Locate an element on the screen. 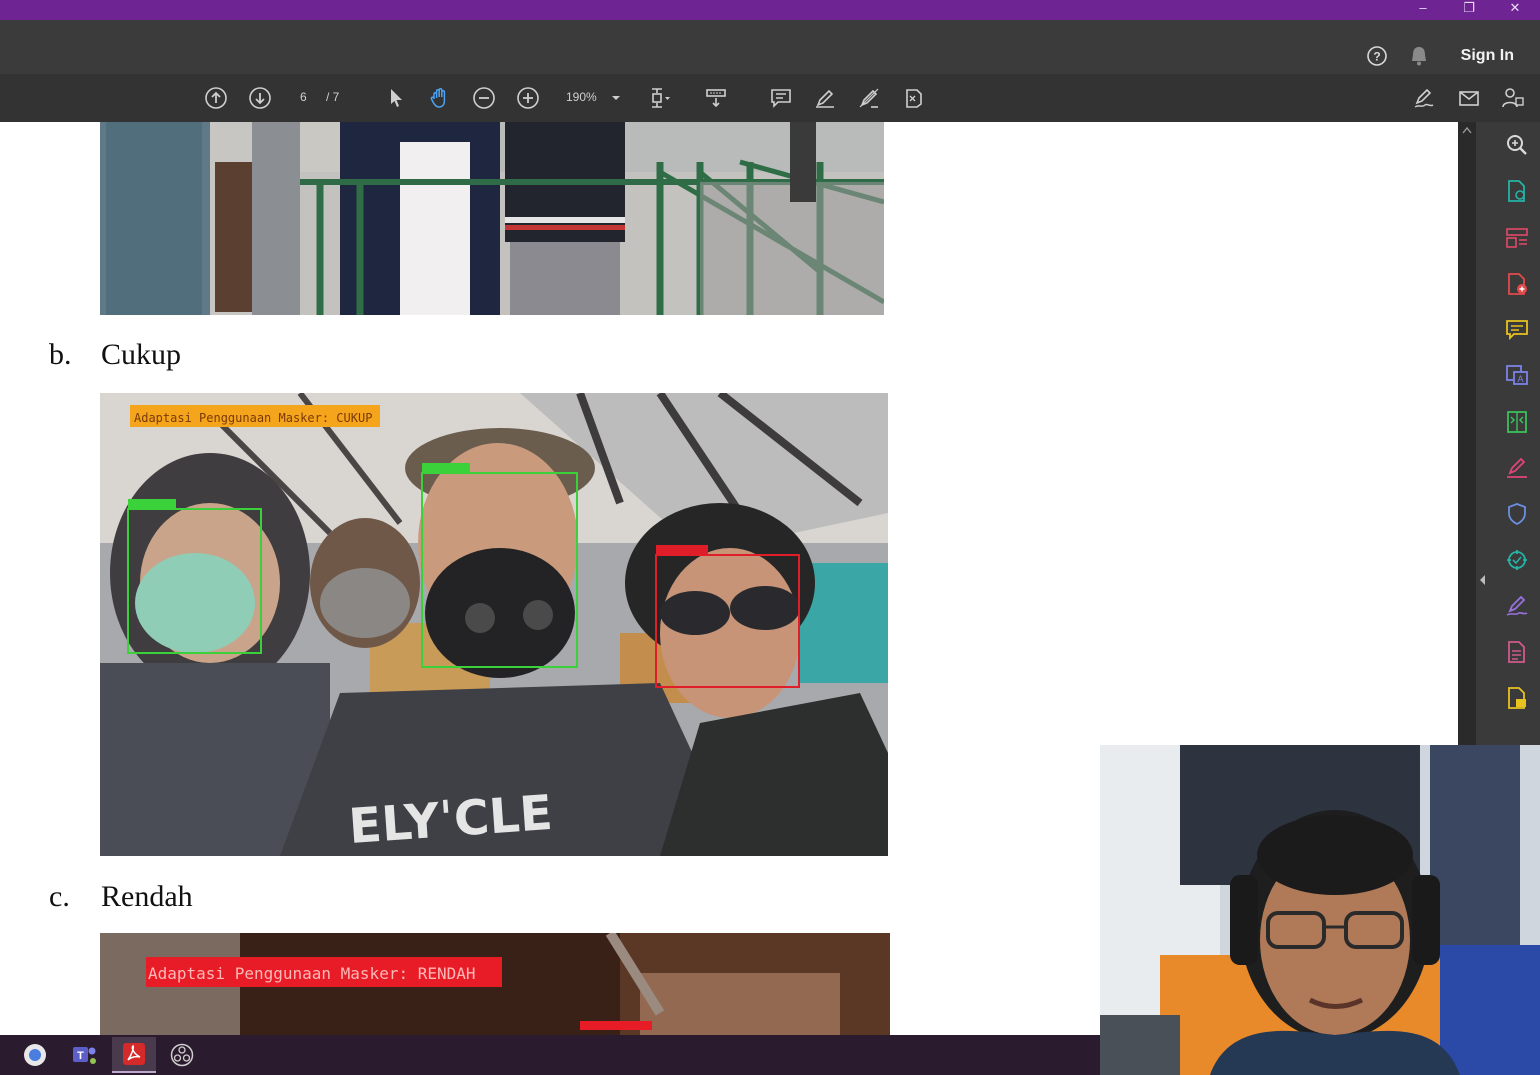  translate-icon: A is located at coordinates (1517, 375).